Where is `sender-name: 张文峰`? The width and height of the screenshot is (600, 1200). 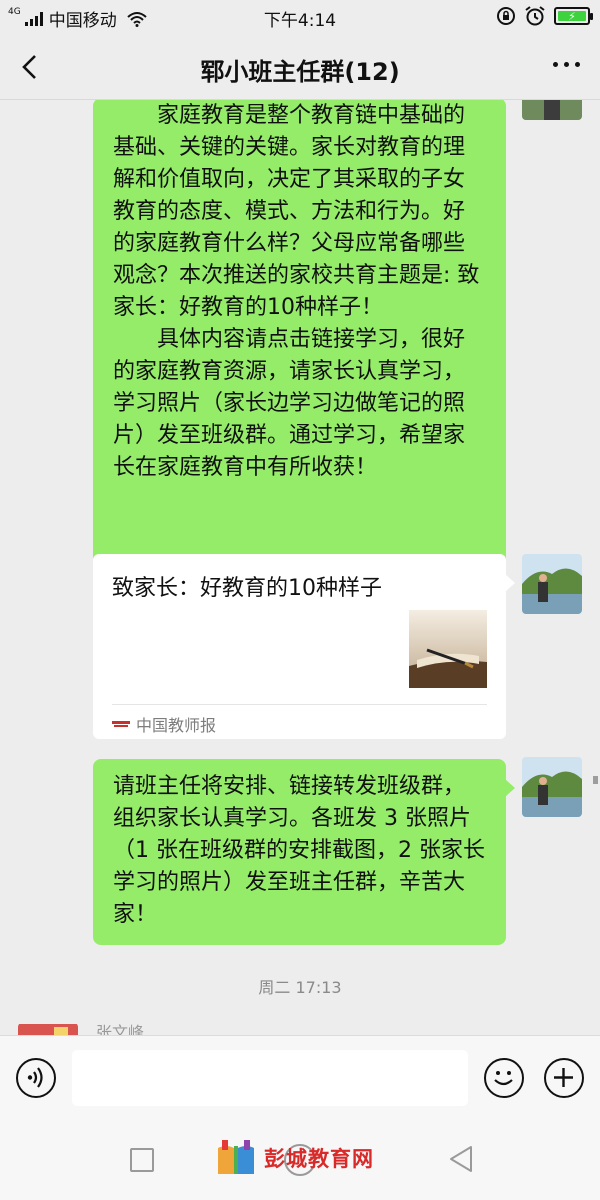 sender-name: 张文峰 is located at coordinates (120, 1029).